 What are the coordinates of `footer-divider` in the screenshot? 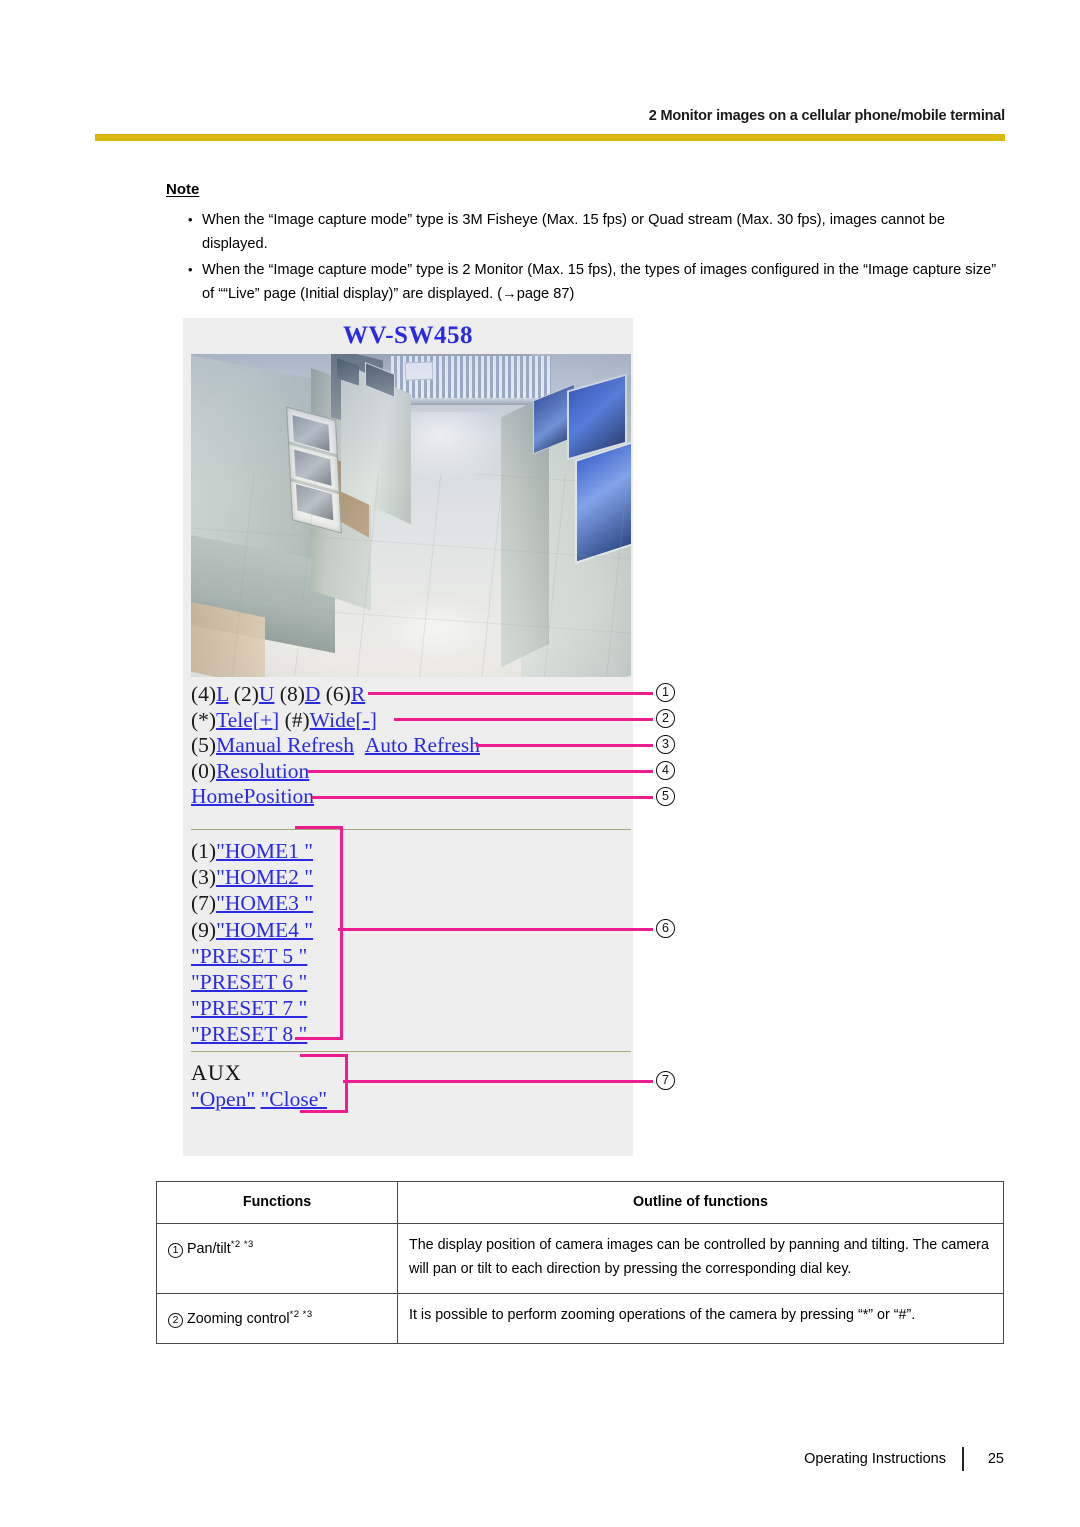 It's located at (963, 1459).